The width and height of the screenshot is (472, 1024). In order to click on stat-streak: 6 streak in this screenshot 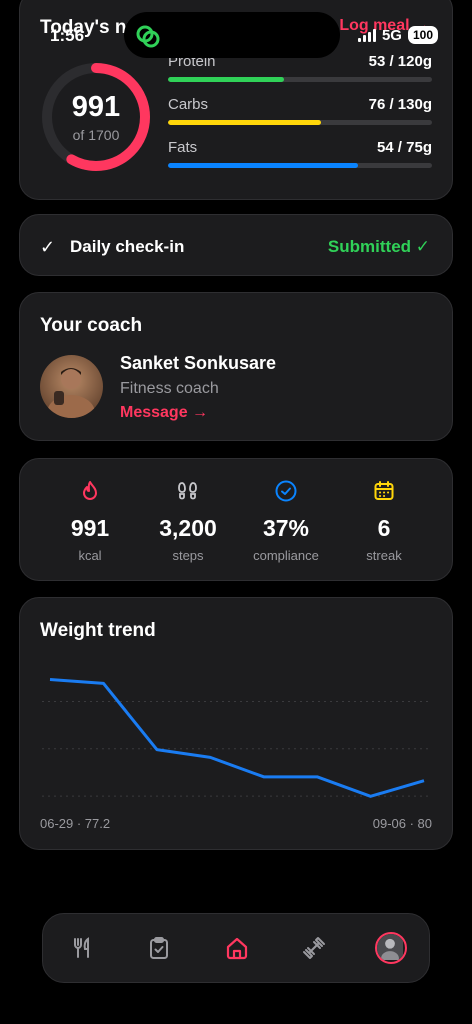, I will do `click(384, 521)`.